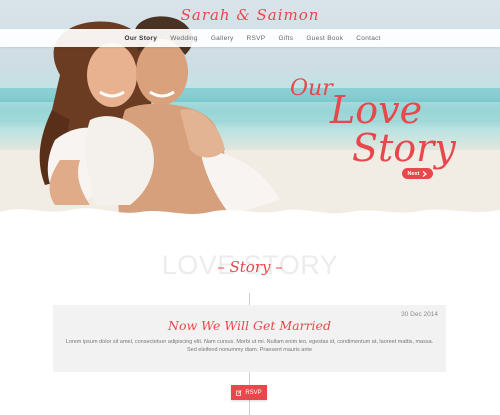  Describe the element at coordinates (419, 314) in the screenshot. I see `story-date: 30 Dec 2014` at that location.